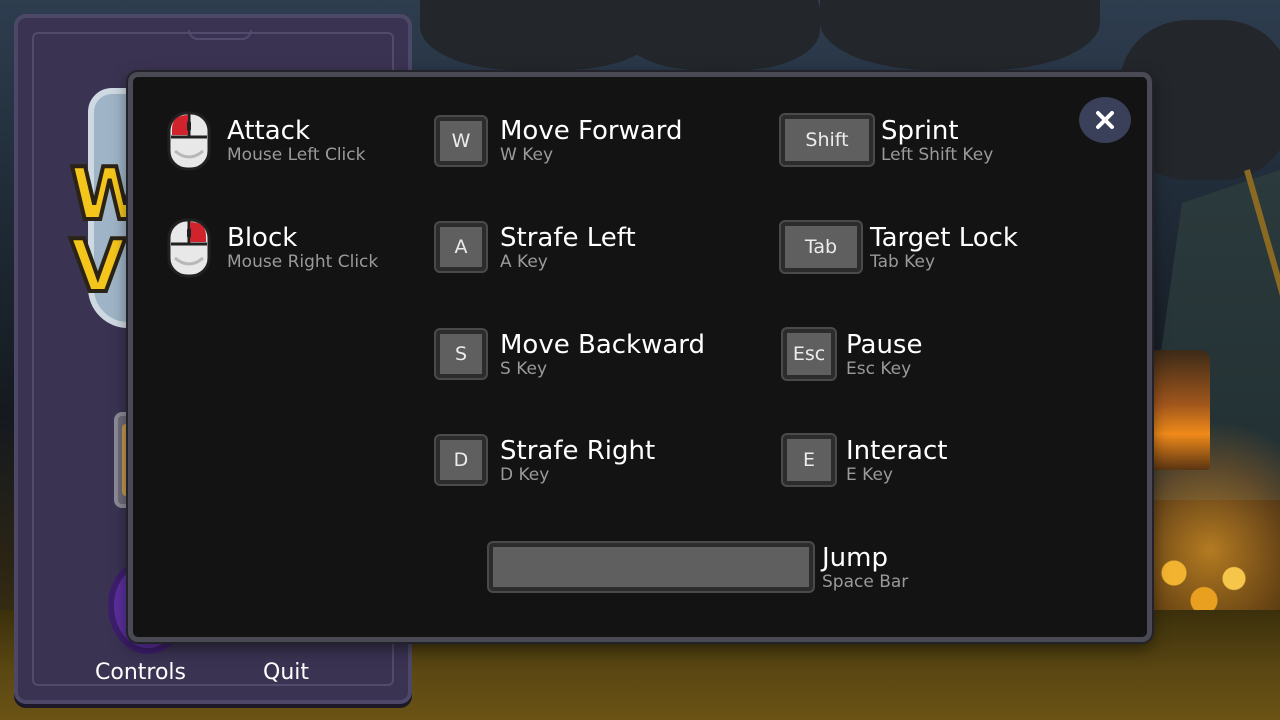 This screenshot has width=1280, height=720. What do you see at coordinates (879, 369) in the screenshot?
I see `key-name: Esc Key` at bounding box center [879, 369].